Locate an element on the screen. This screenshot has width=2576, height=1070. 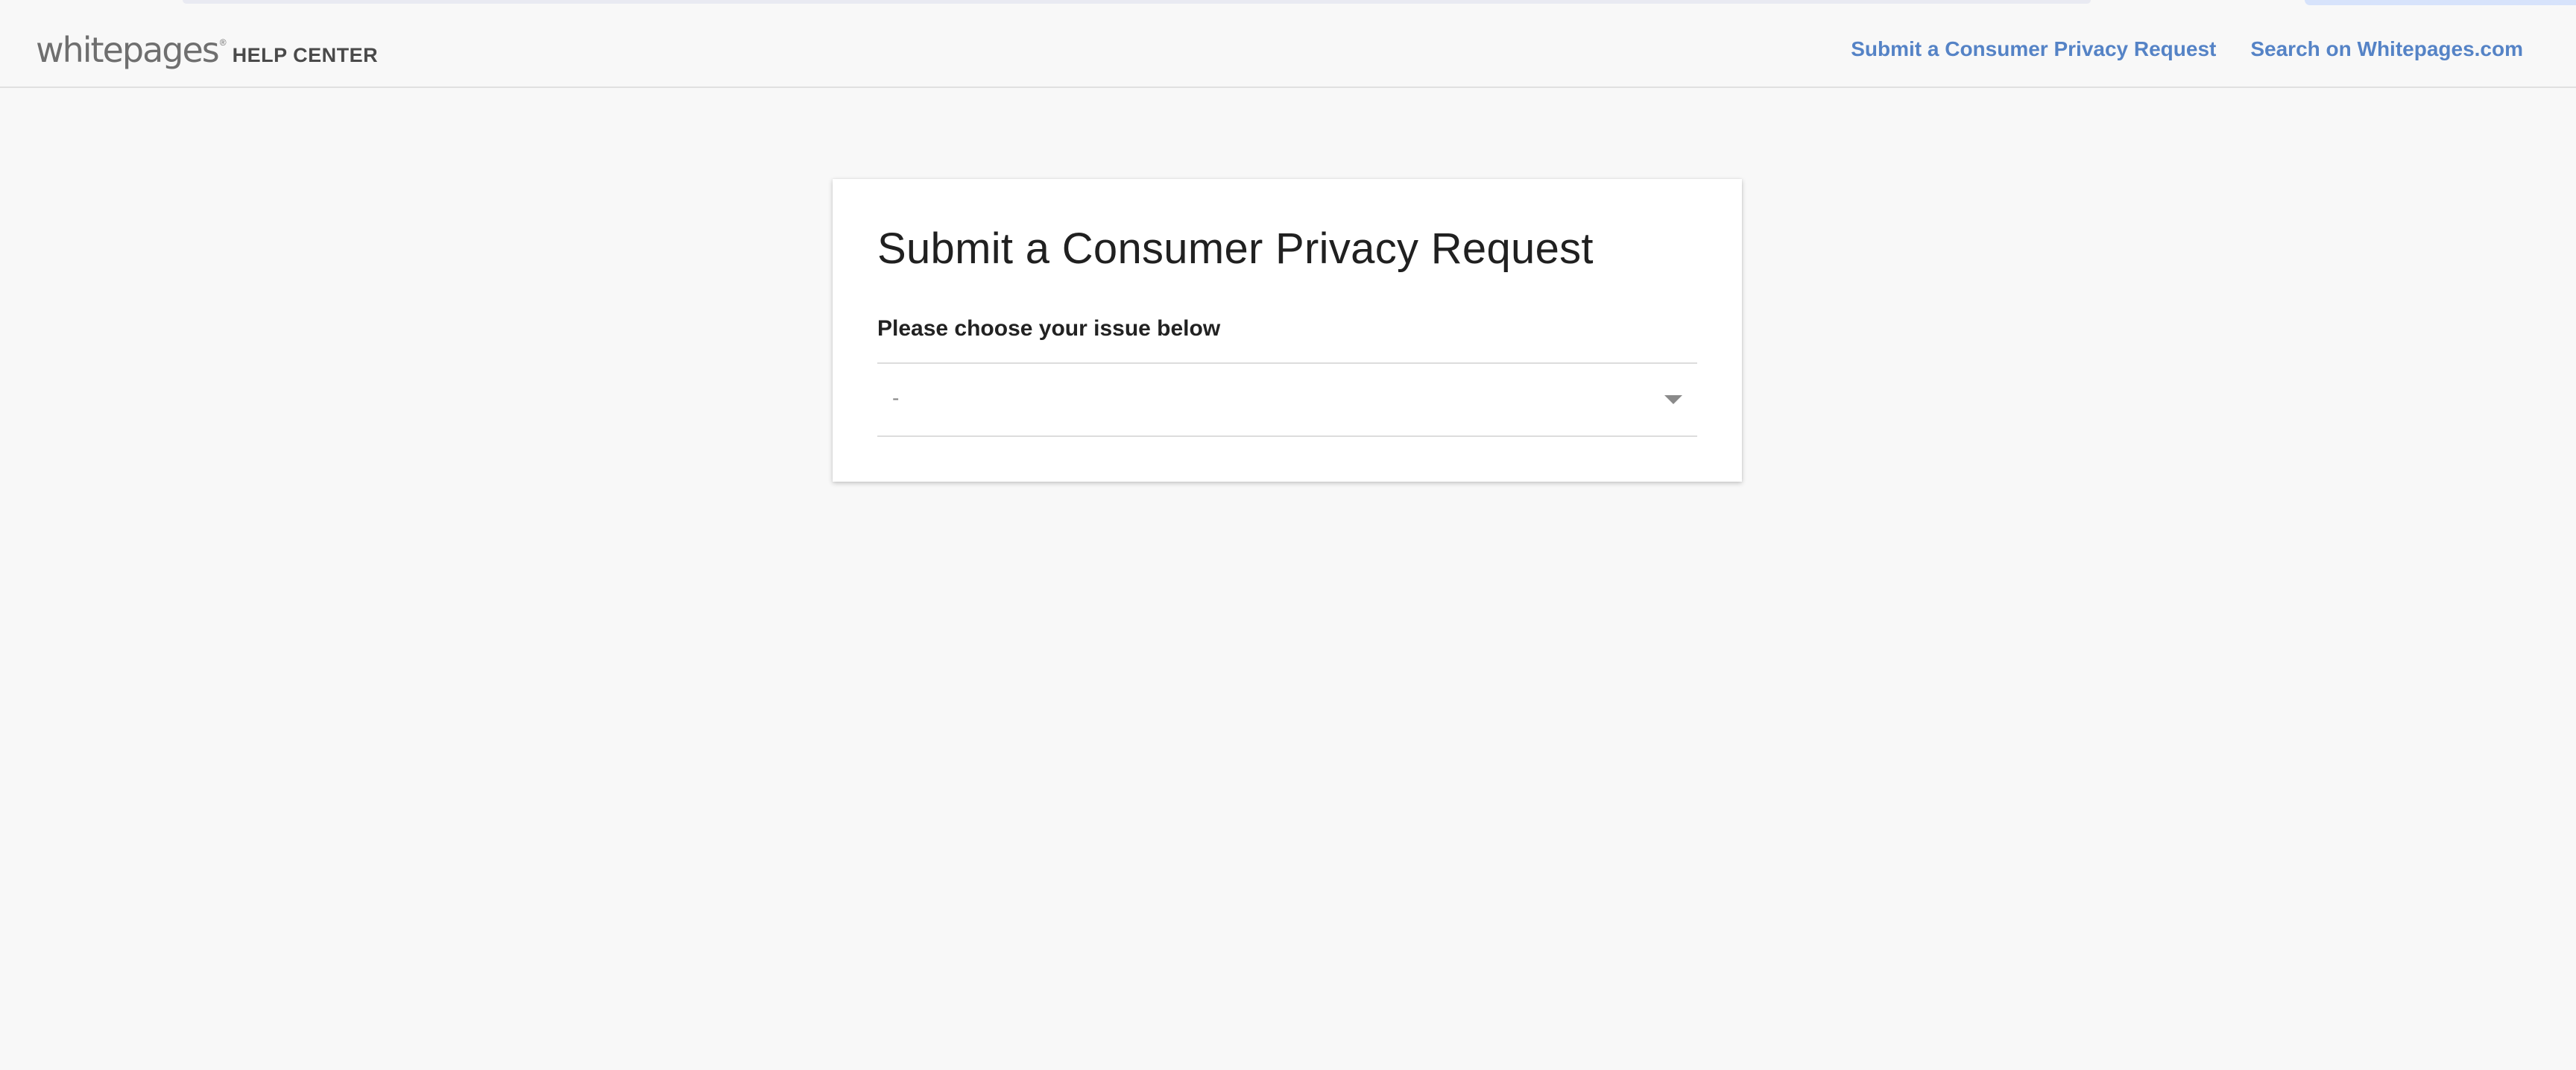
address-bar-edge is located at coordinates (1137, 2).